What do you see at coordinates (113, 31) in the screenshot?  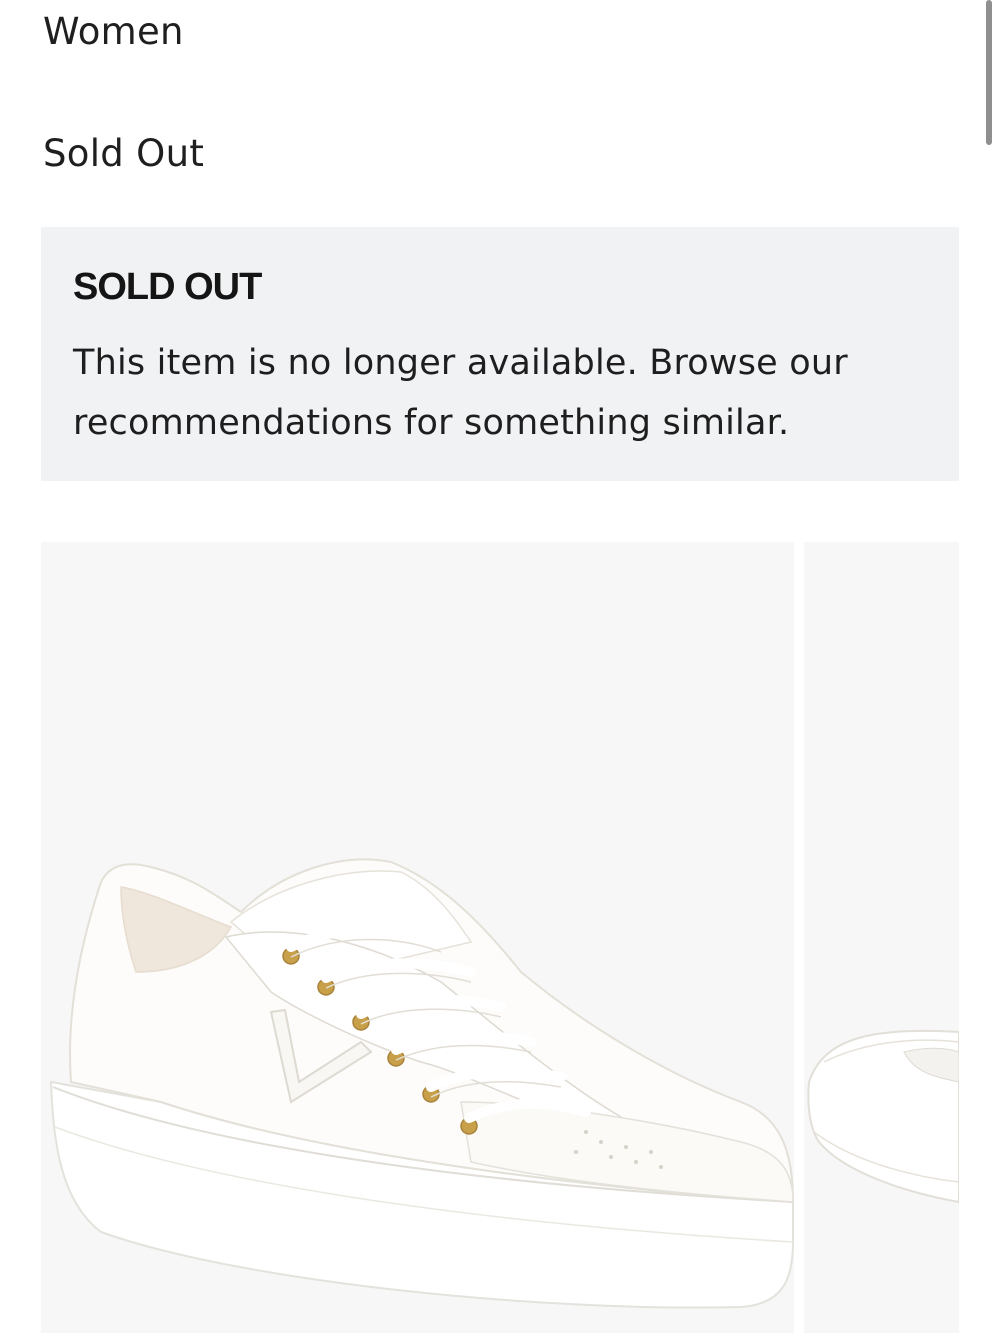 I see `product-category: Women` at bounding box center [113, 31].